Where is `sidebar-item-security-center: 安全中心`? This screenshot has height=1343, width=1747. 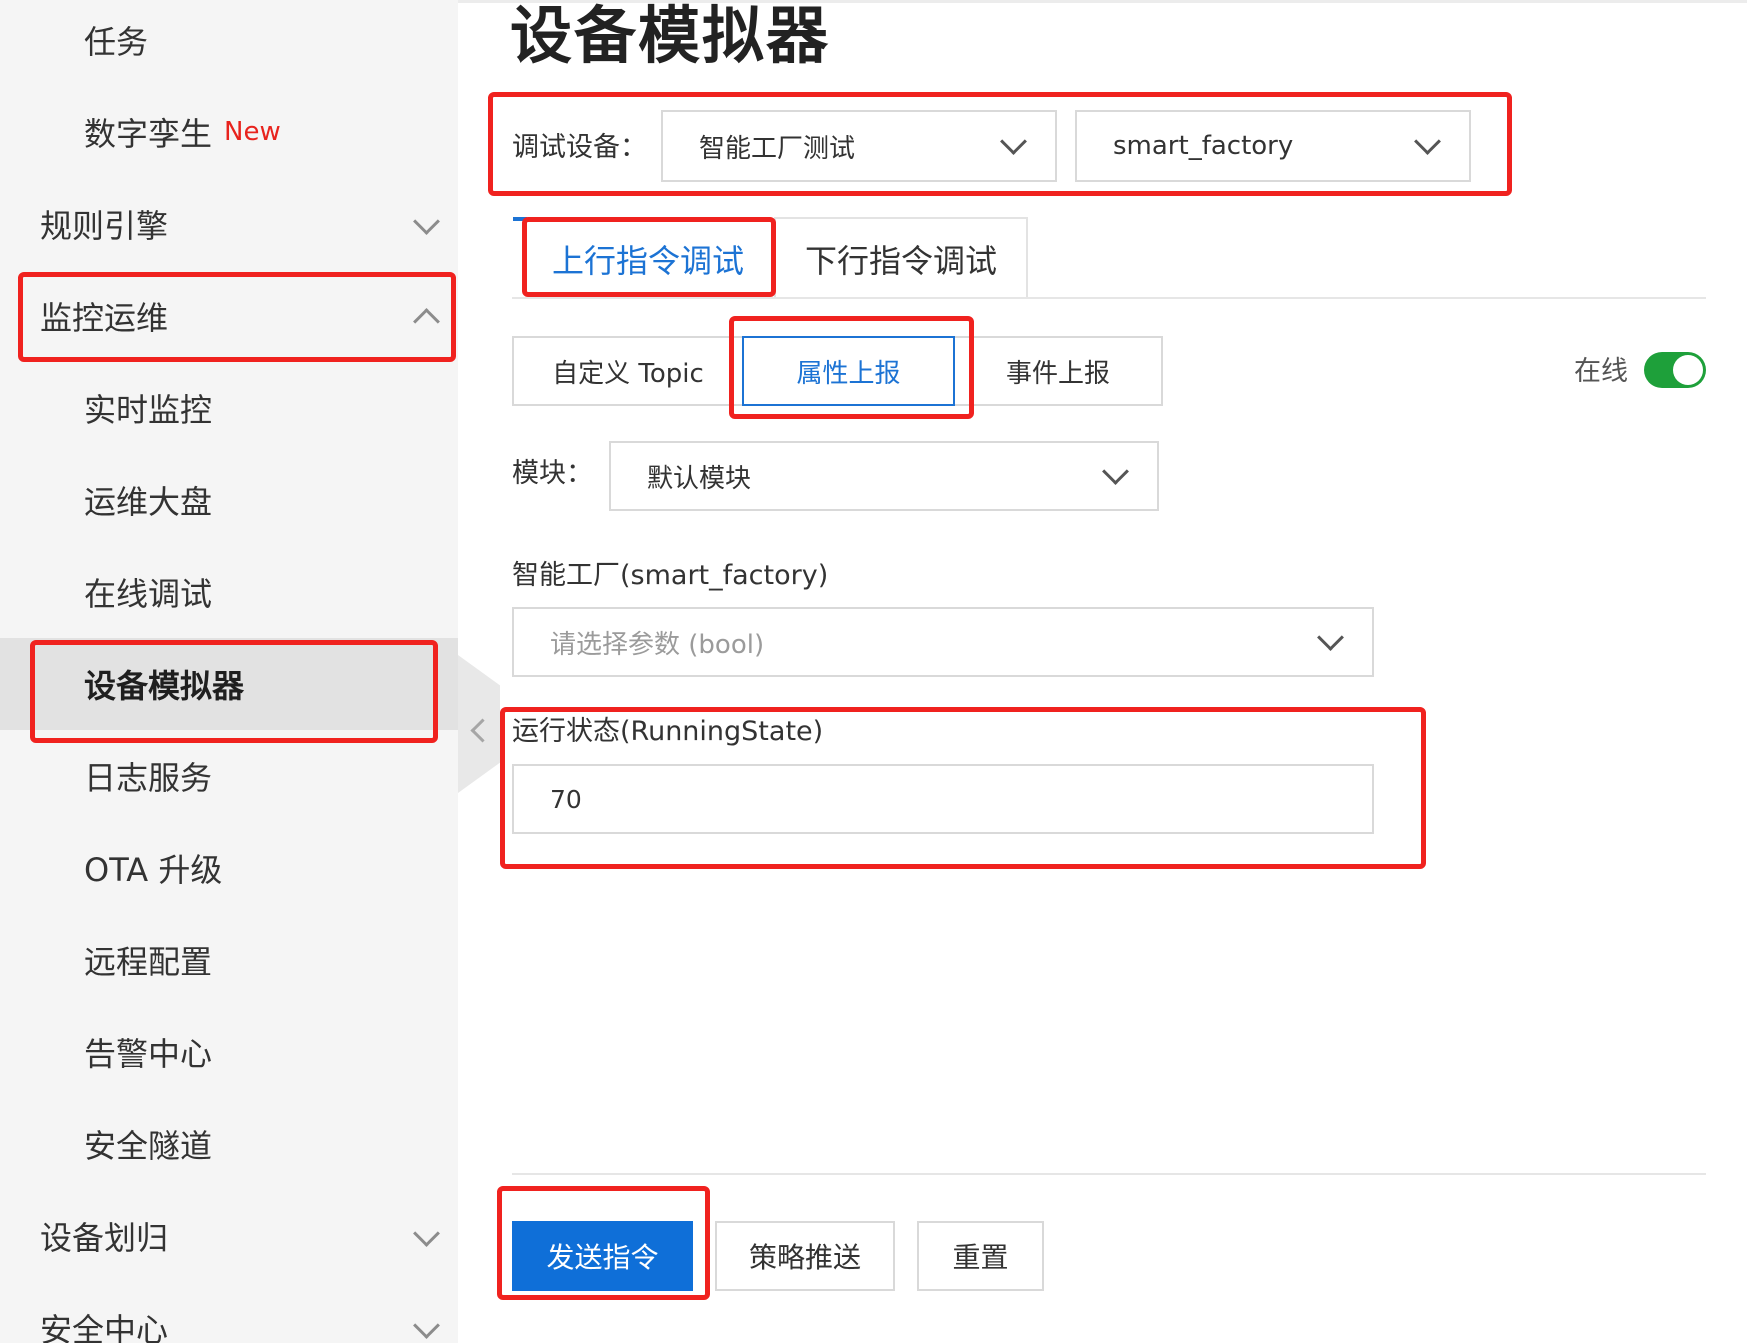 sidebar-item-security-center: 安全中心 is located at coordinates (229, 1312).